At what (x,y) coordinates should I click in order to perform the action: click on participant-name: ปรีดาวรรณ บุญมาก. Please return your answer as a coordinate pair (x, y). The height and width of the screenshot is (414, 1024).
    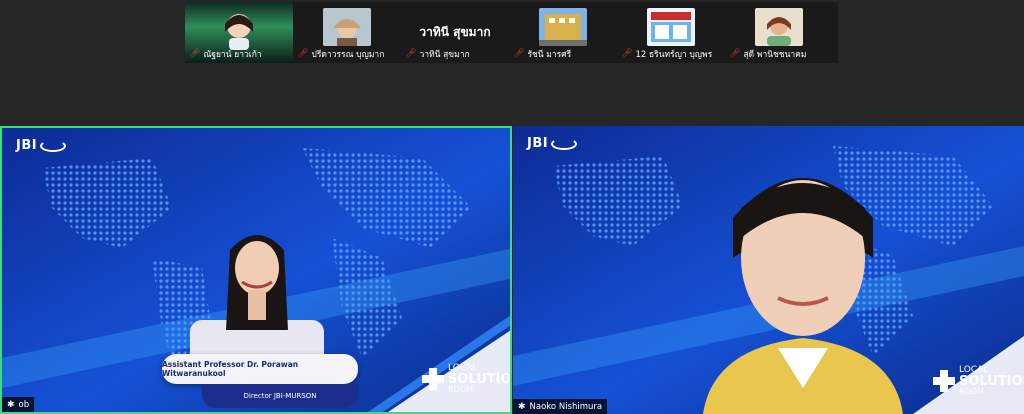
    Looking at the image, I should click on (348, 55).